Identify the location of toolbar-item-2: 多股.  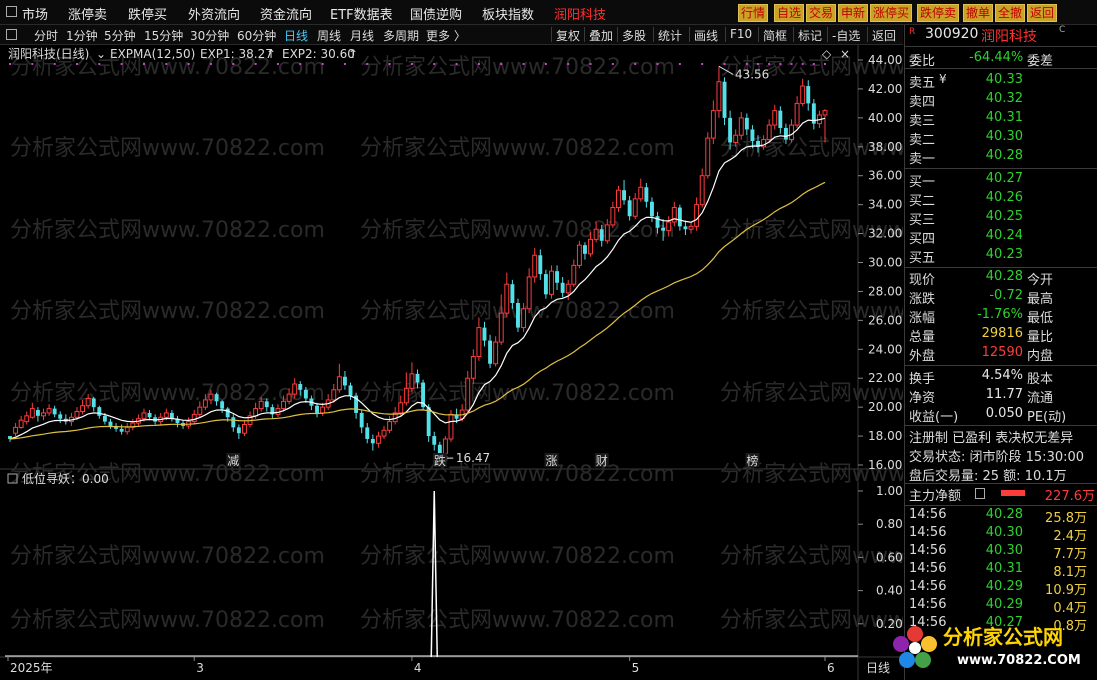
(634, 35).